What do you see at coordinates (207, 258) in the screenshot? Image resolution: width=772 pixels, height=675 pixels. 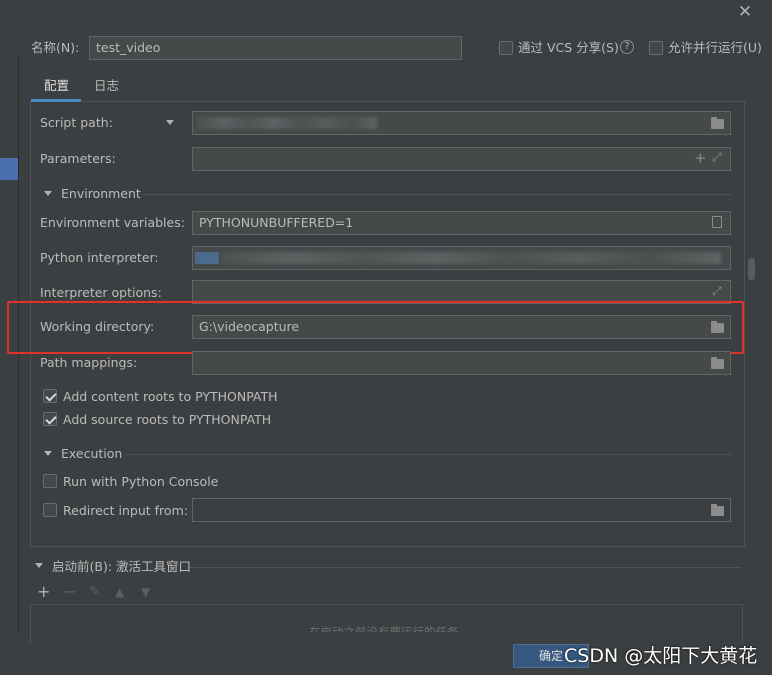 I see `python-icon` at bounding box center [207, 258].